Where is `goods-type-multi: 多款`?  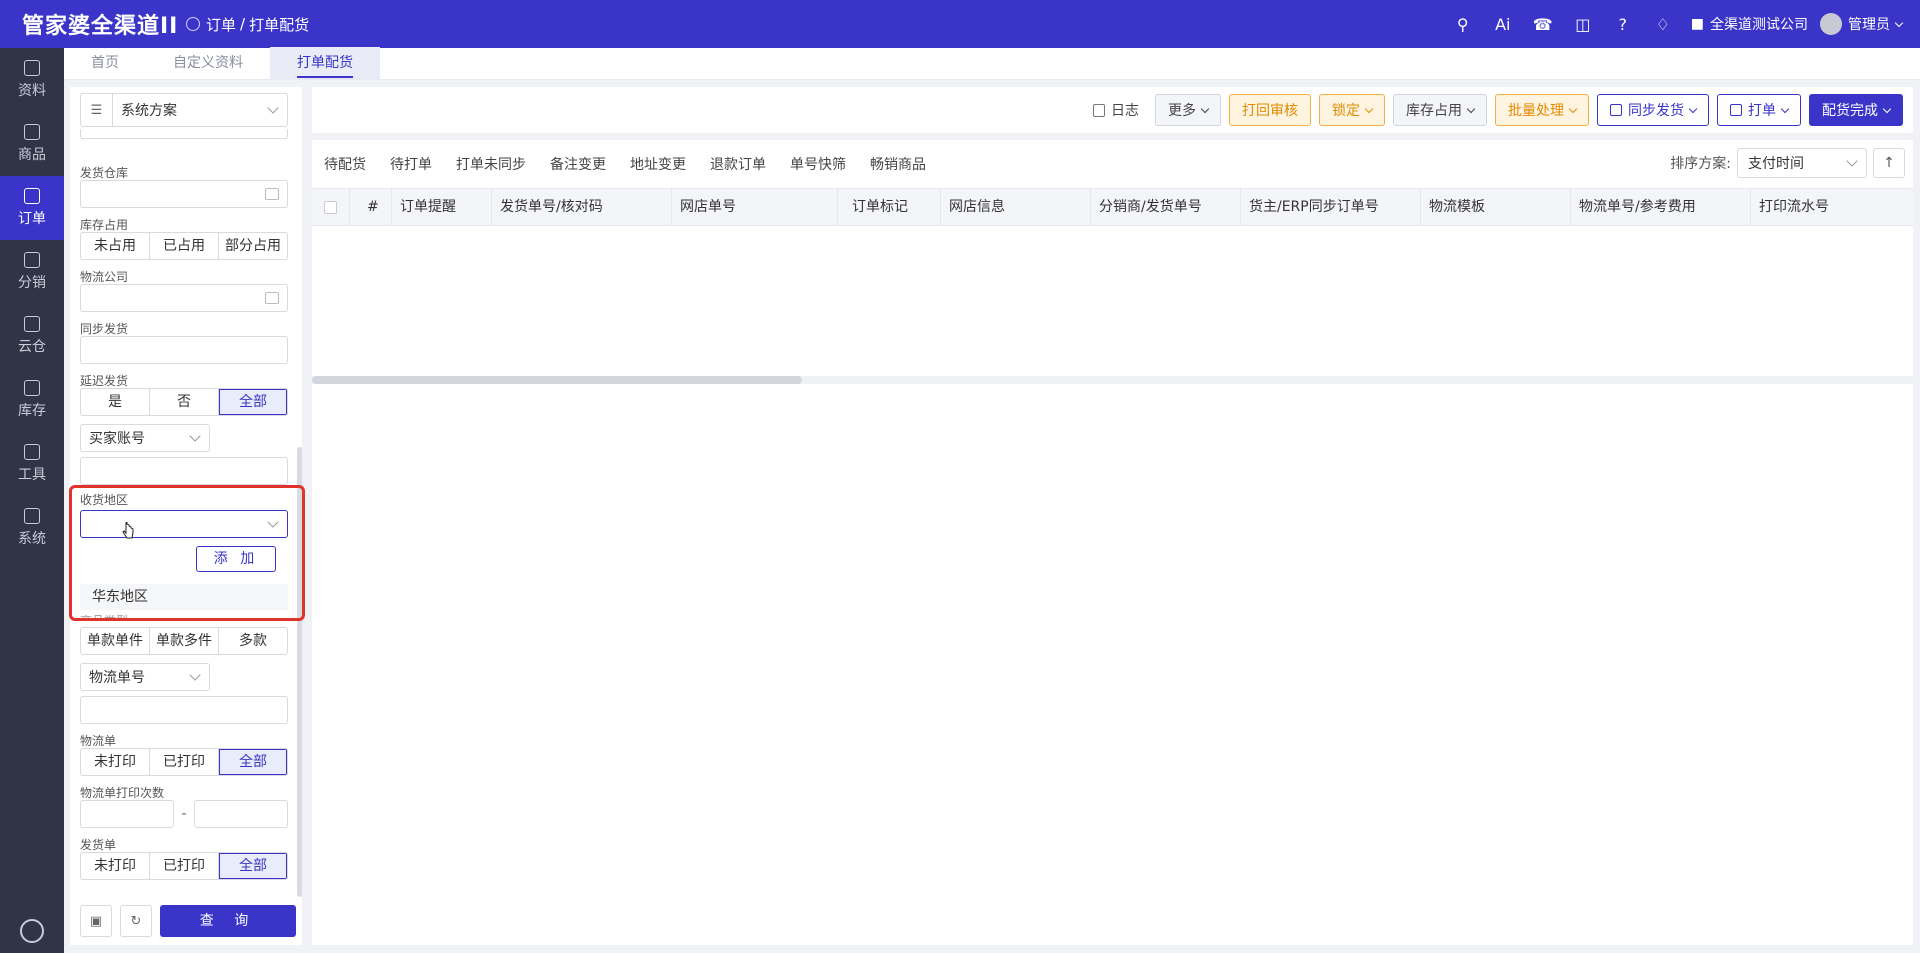 goods-type-multi: 多款 is located at coordinates (253, 641).